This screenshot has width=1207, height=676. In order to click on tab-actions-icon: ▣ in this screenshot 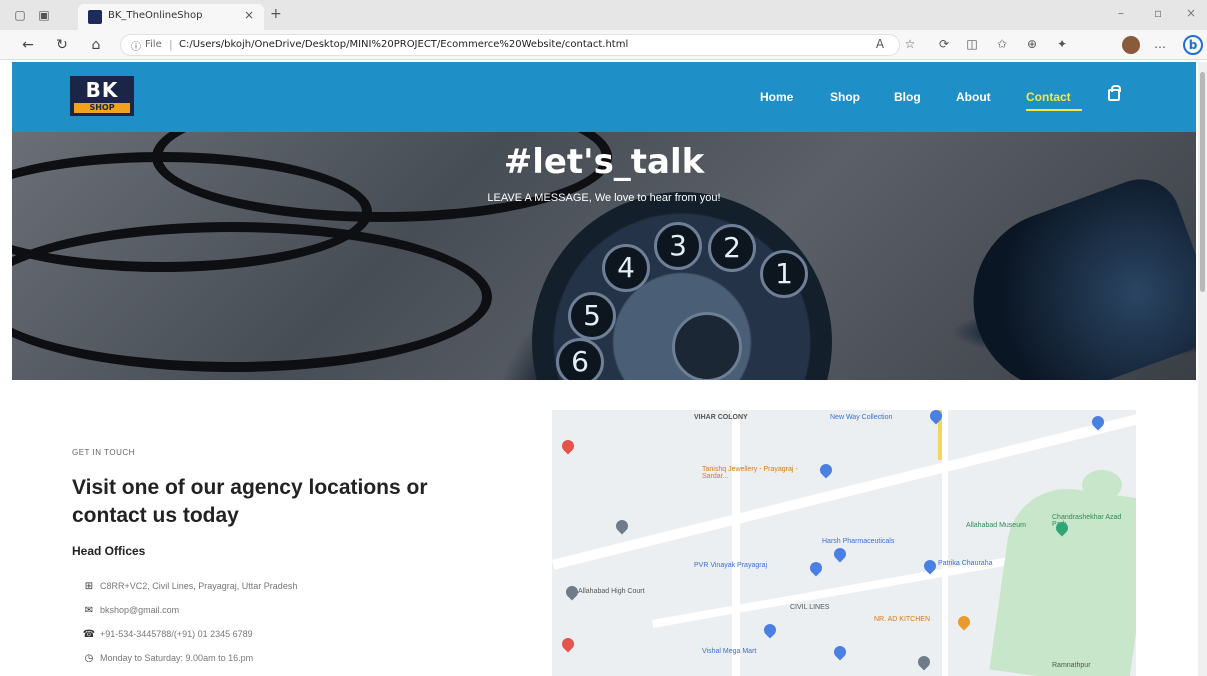, I will do `click(44, 15)`.